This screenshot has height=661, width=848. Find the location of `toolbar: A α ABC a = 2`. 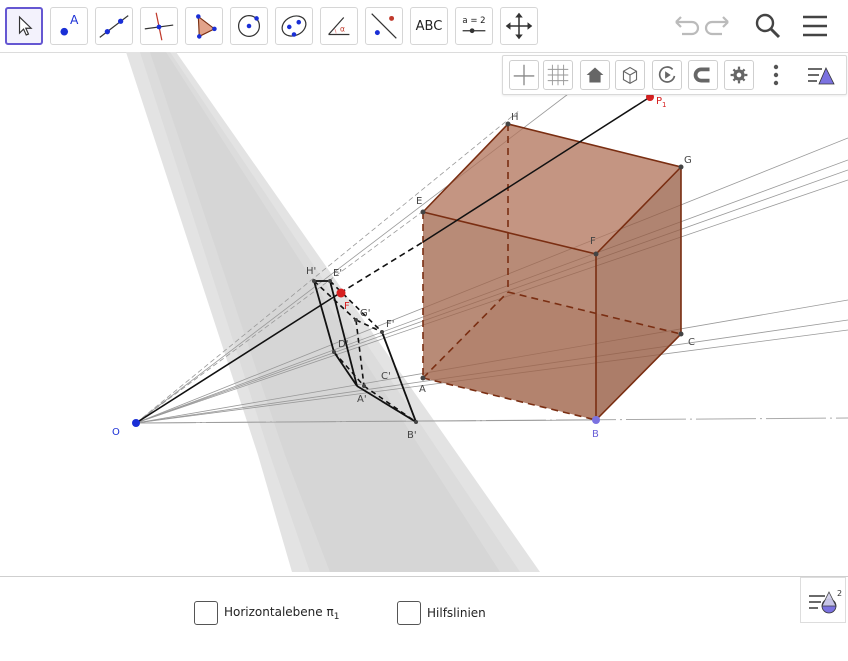

toolbar: A α ABC a = 2 is located at coordinates (424, 26).